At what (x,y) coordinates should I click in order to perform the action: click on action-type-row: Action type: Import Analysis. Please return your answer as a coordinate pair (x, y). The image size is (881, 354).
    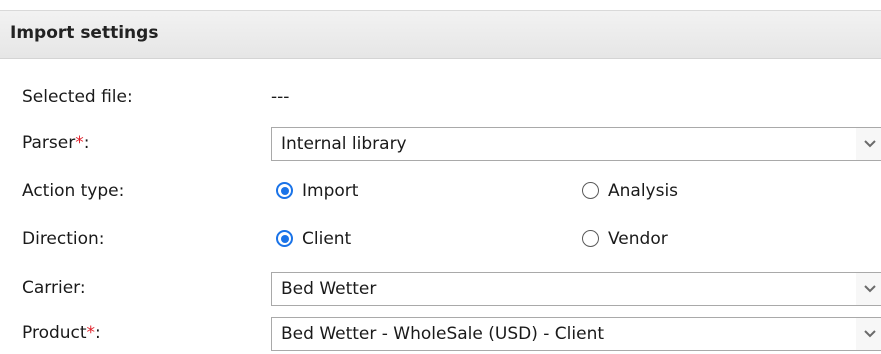
    Looking at the image, I should click on (440, 192).